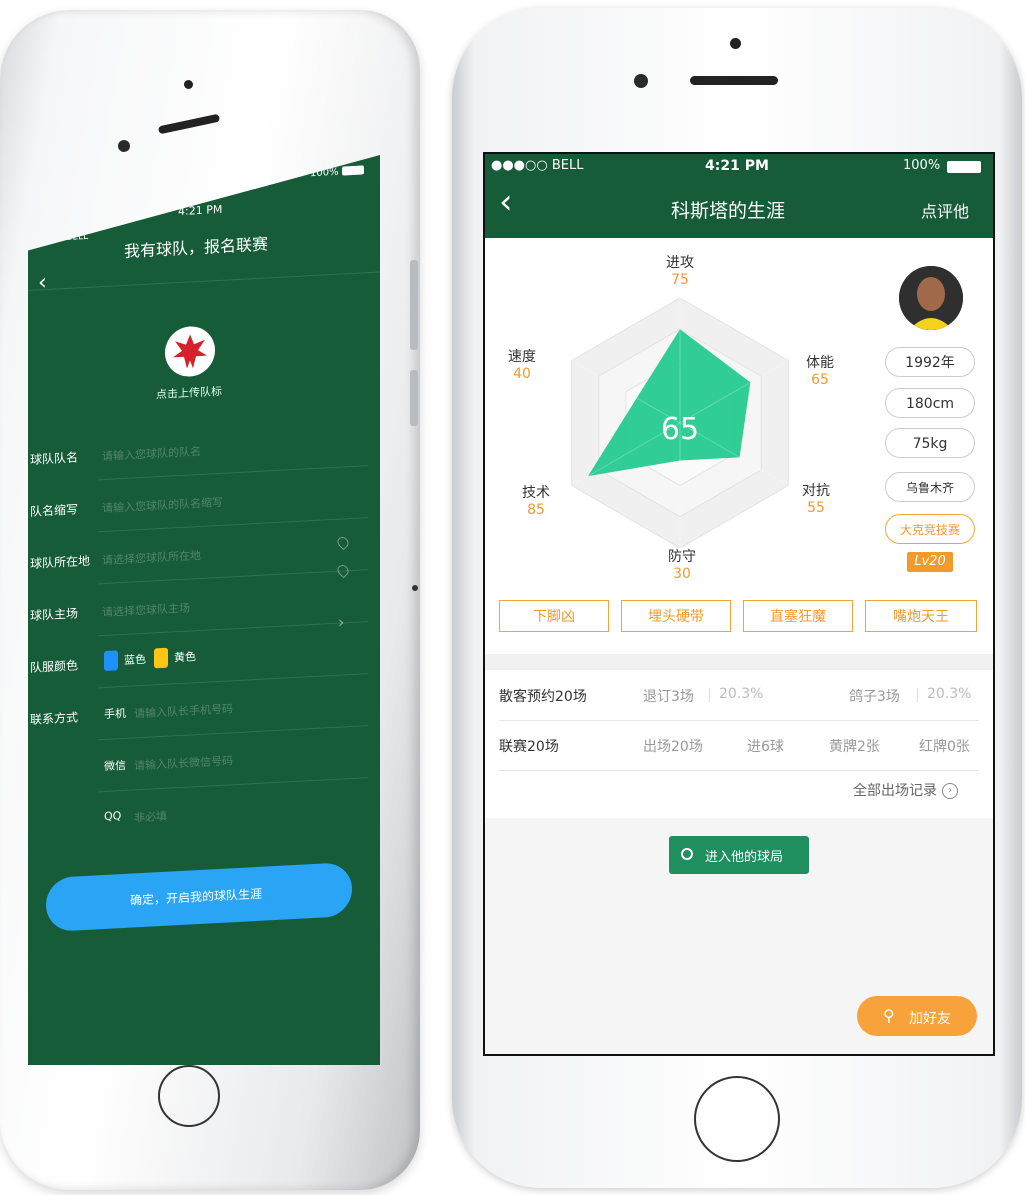  I want to click on upload-label: 点击上传队标, so click(189, 393).